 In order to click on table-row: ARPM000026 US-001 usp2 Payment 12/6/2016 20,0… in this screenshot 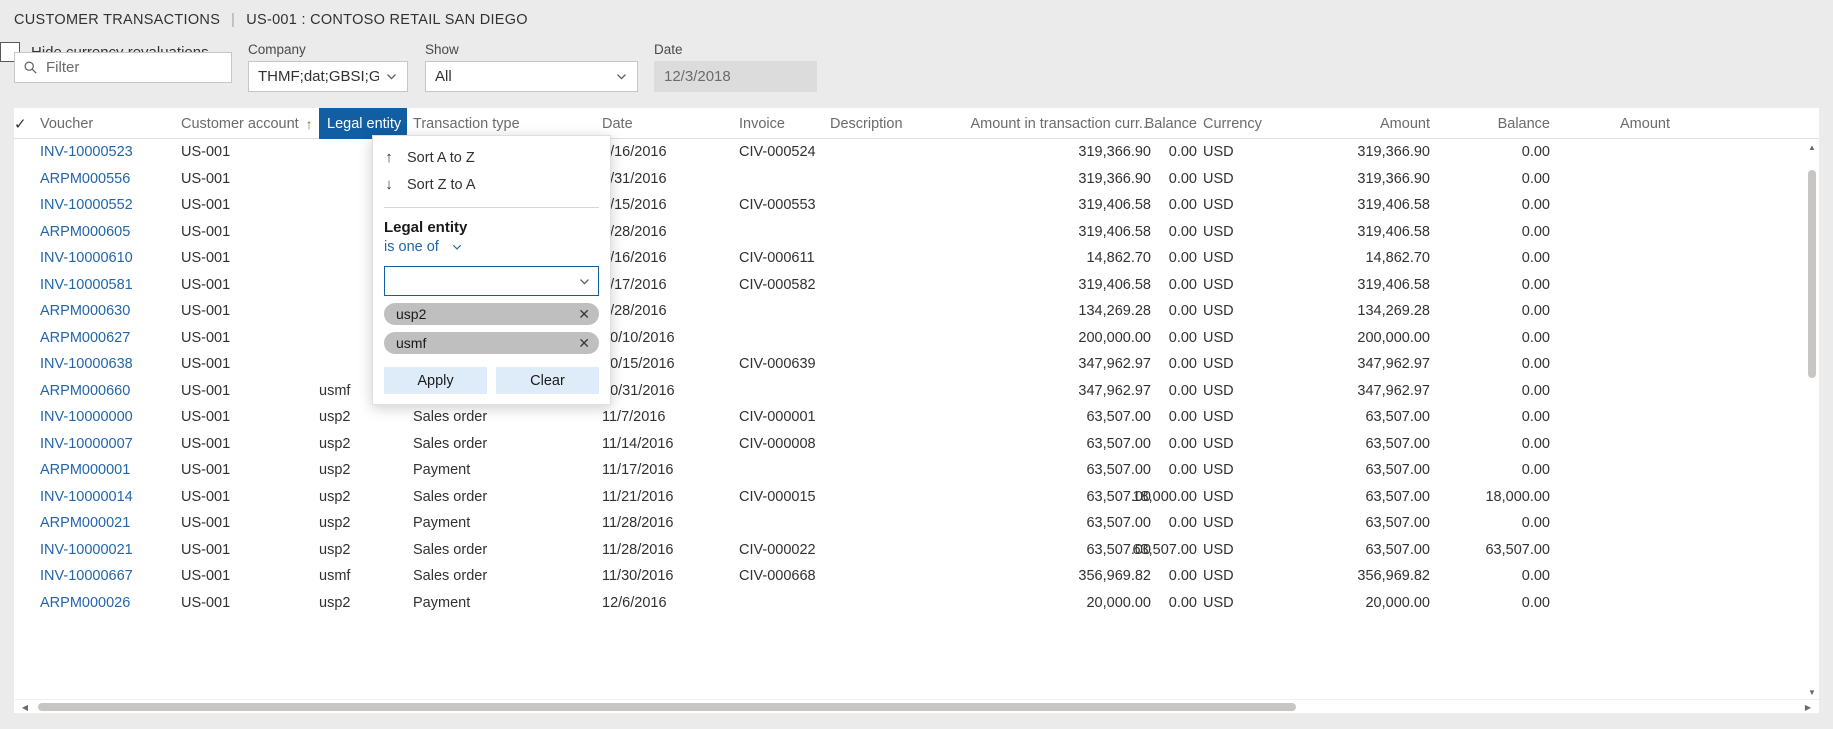, I will do `click(916, 603)`.